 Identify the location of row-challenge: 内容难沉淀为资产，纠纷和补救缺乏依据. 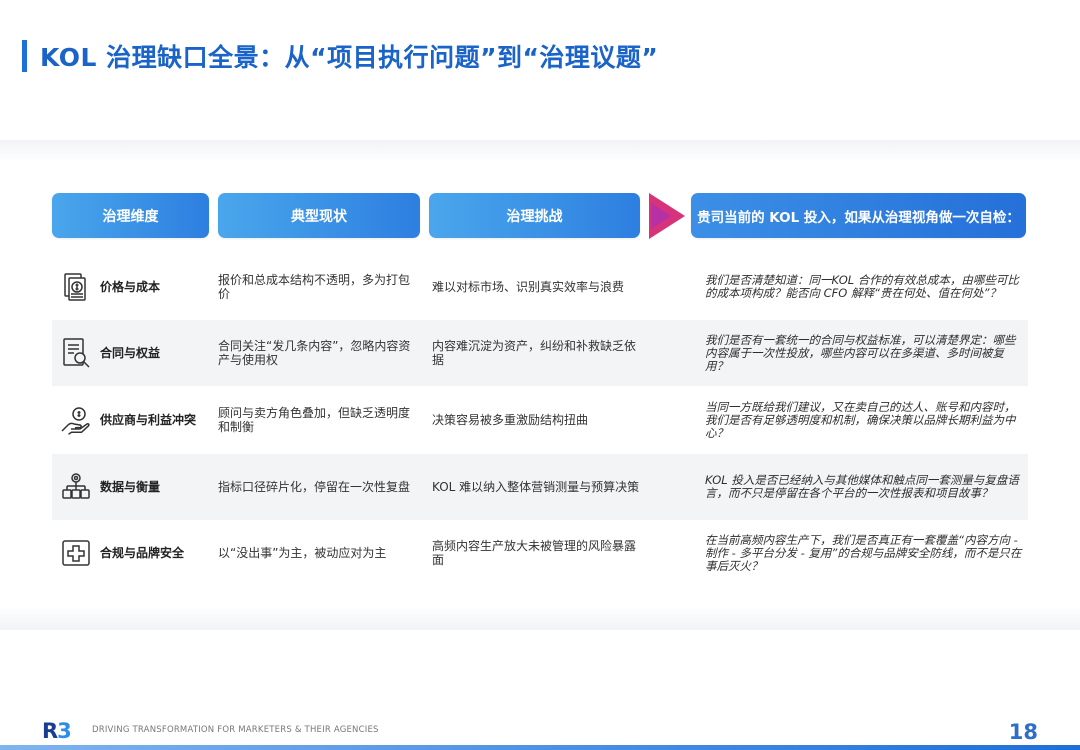
(534, 353).